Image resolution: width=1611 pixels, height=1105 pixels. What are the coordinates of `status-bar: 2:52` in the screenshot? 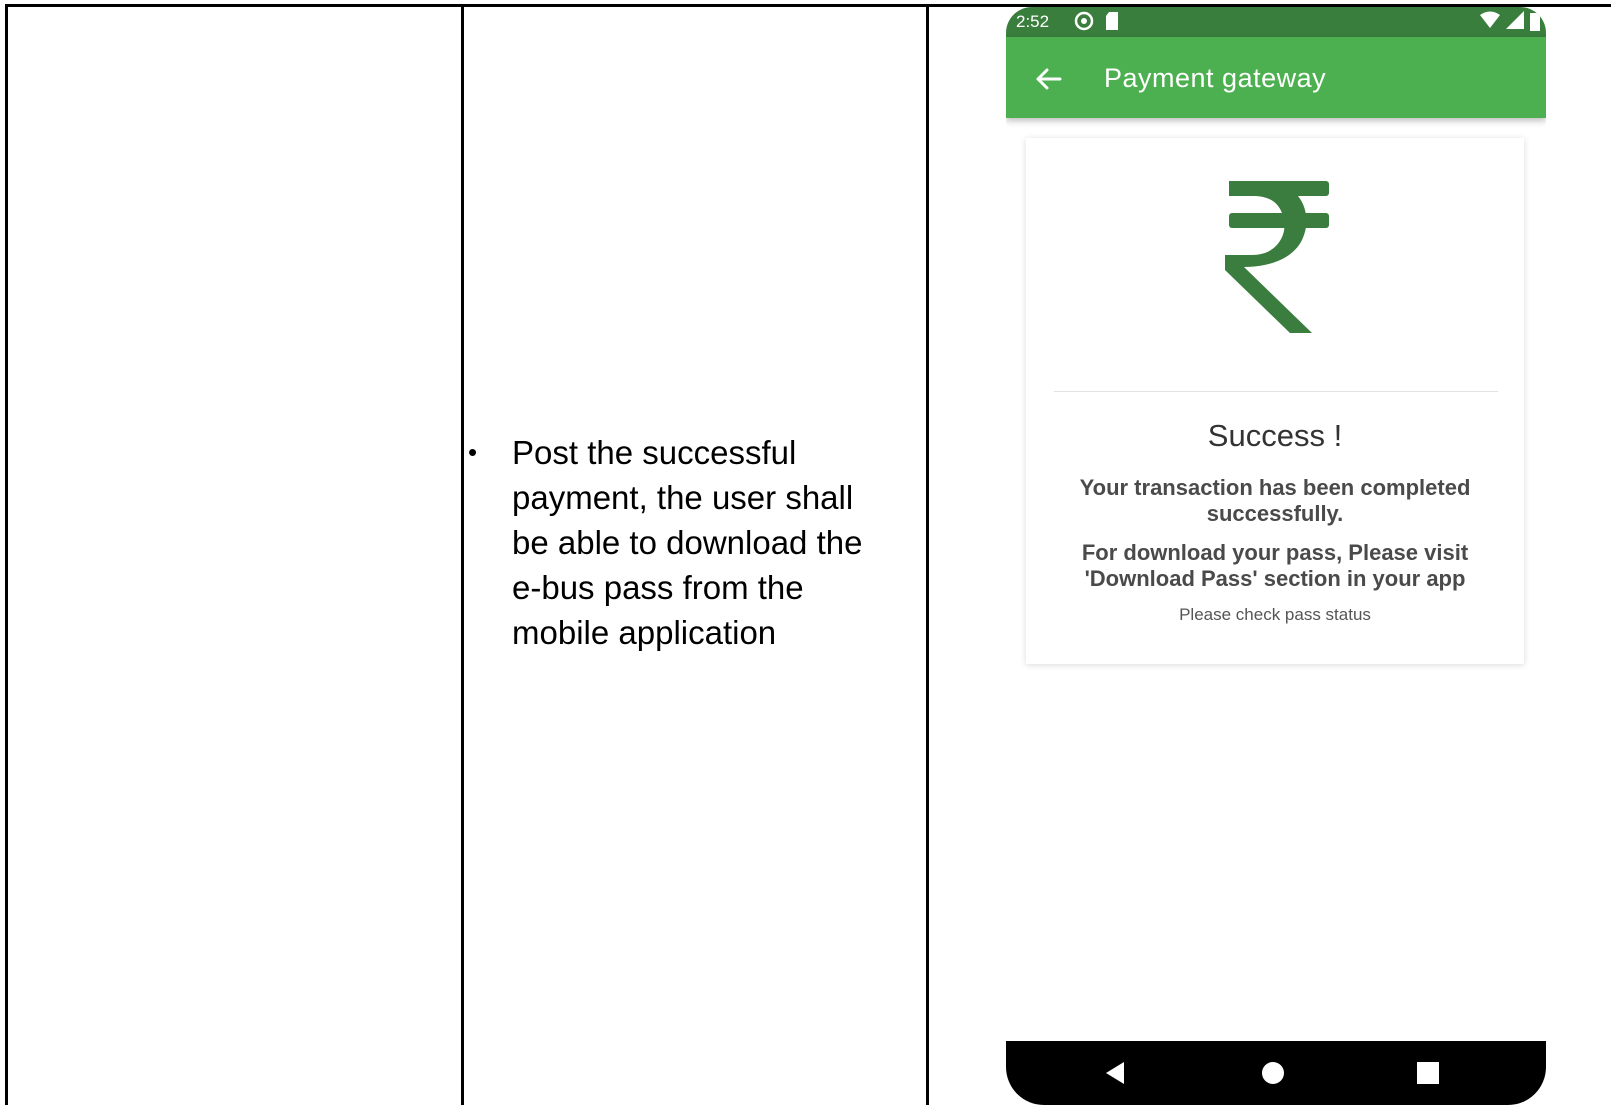 It's located at (1276, 22).